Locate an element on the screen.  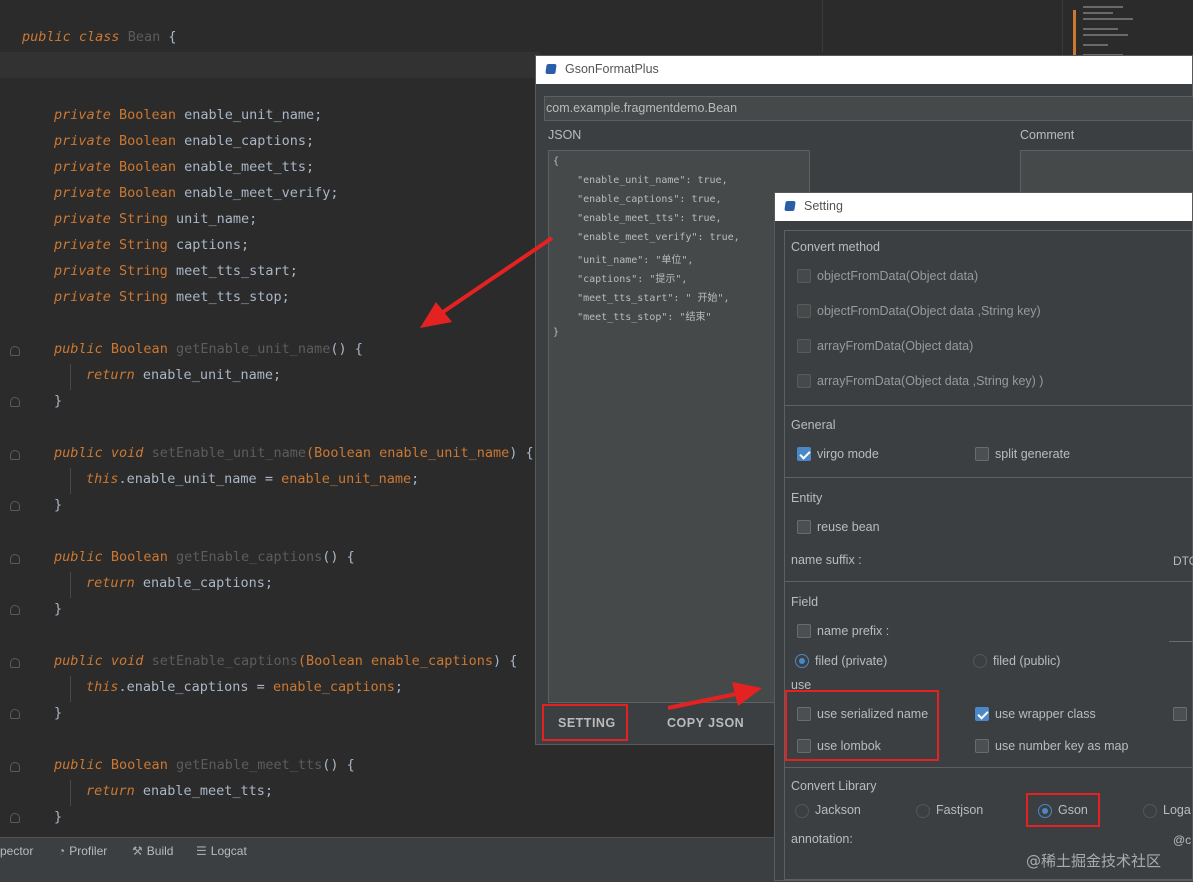
method-signature: public Boolean getEnable_captions() { is located at coordinates (204, 557).